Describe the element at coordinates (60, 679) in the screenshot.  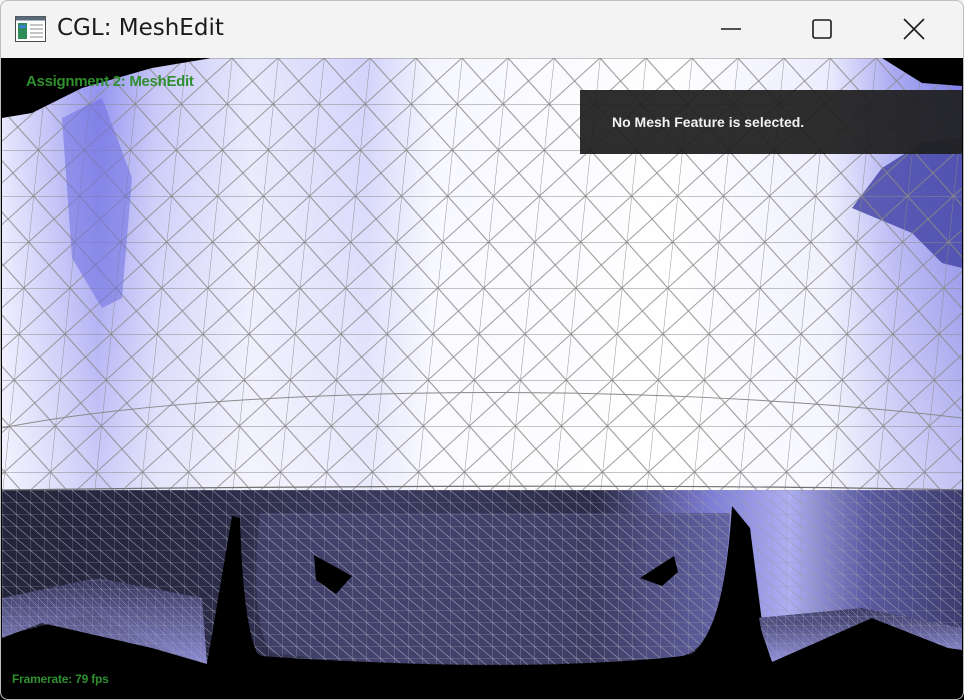
I see `framerate-readout: Framerate: 79 fps` at that location.